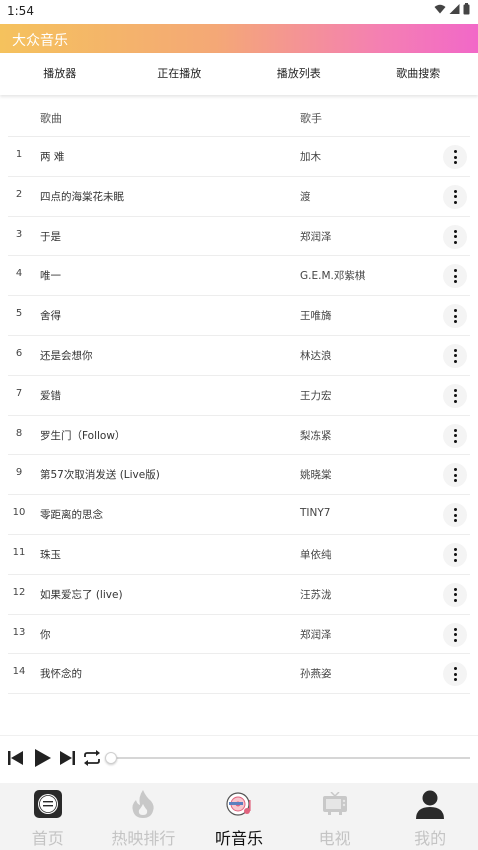 The image size is (478, 850). What do you see at coordinates (66, 355) in the screenshot?
I see `song-title: 还是会想你` at bounding box center [66, 355].